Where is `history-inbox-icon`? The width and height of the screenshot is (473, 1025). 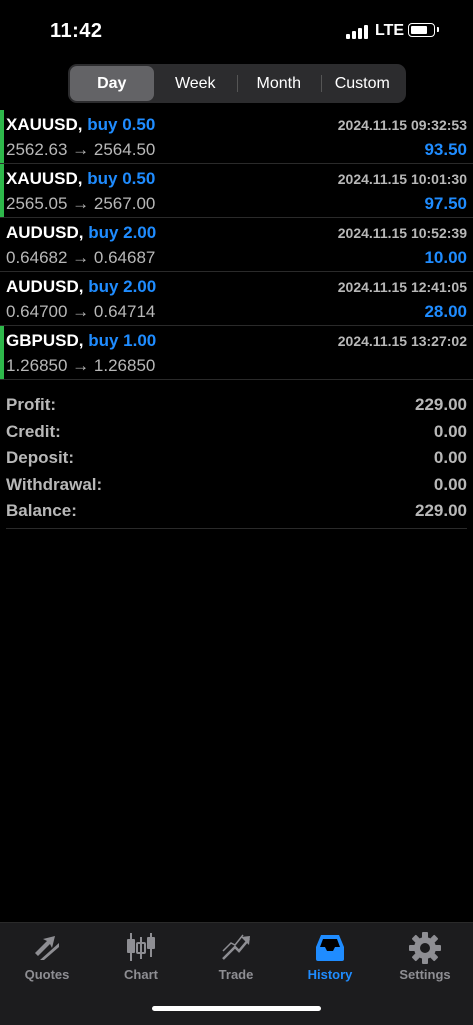
history-inbox-icon is located at coordinates (330, 948).